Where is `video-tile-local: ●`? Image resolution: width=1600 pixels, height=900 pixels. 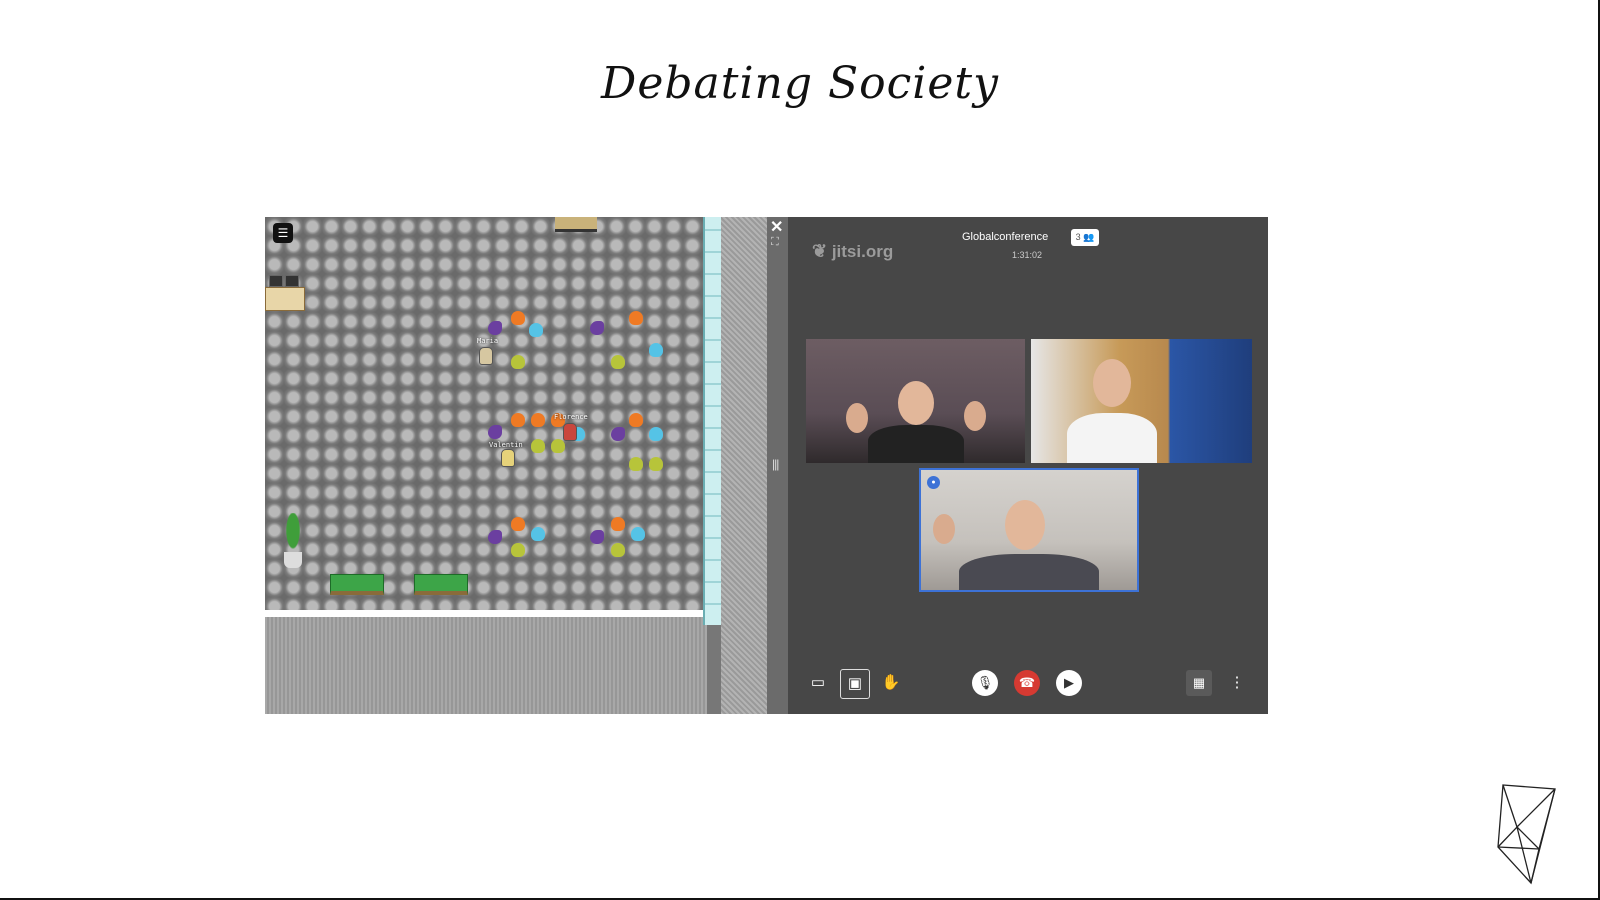 video-tile-local: ● is located at coordinates (1029, 530).